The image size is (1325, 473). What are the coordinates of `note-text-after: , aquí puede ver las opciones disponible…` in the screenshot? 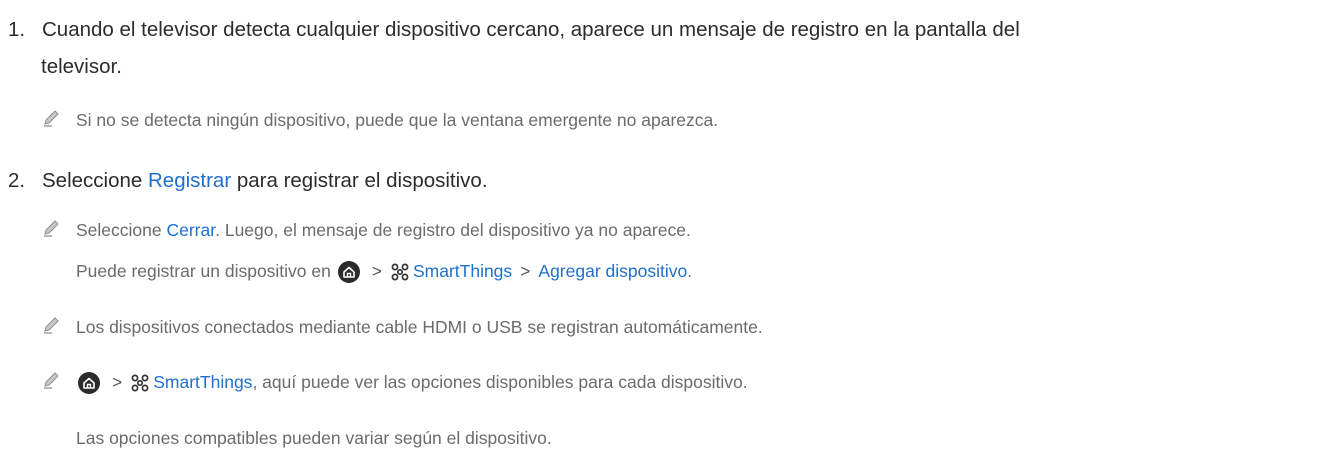 It's located at (500, 382).